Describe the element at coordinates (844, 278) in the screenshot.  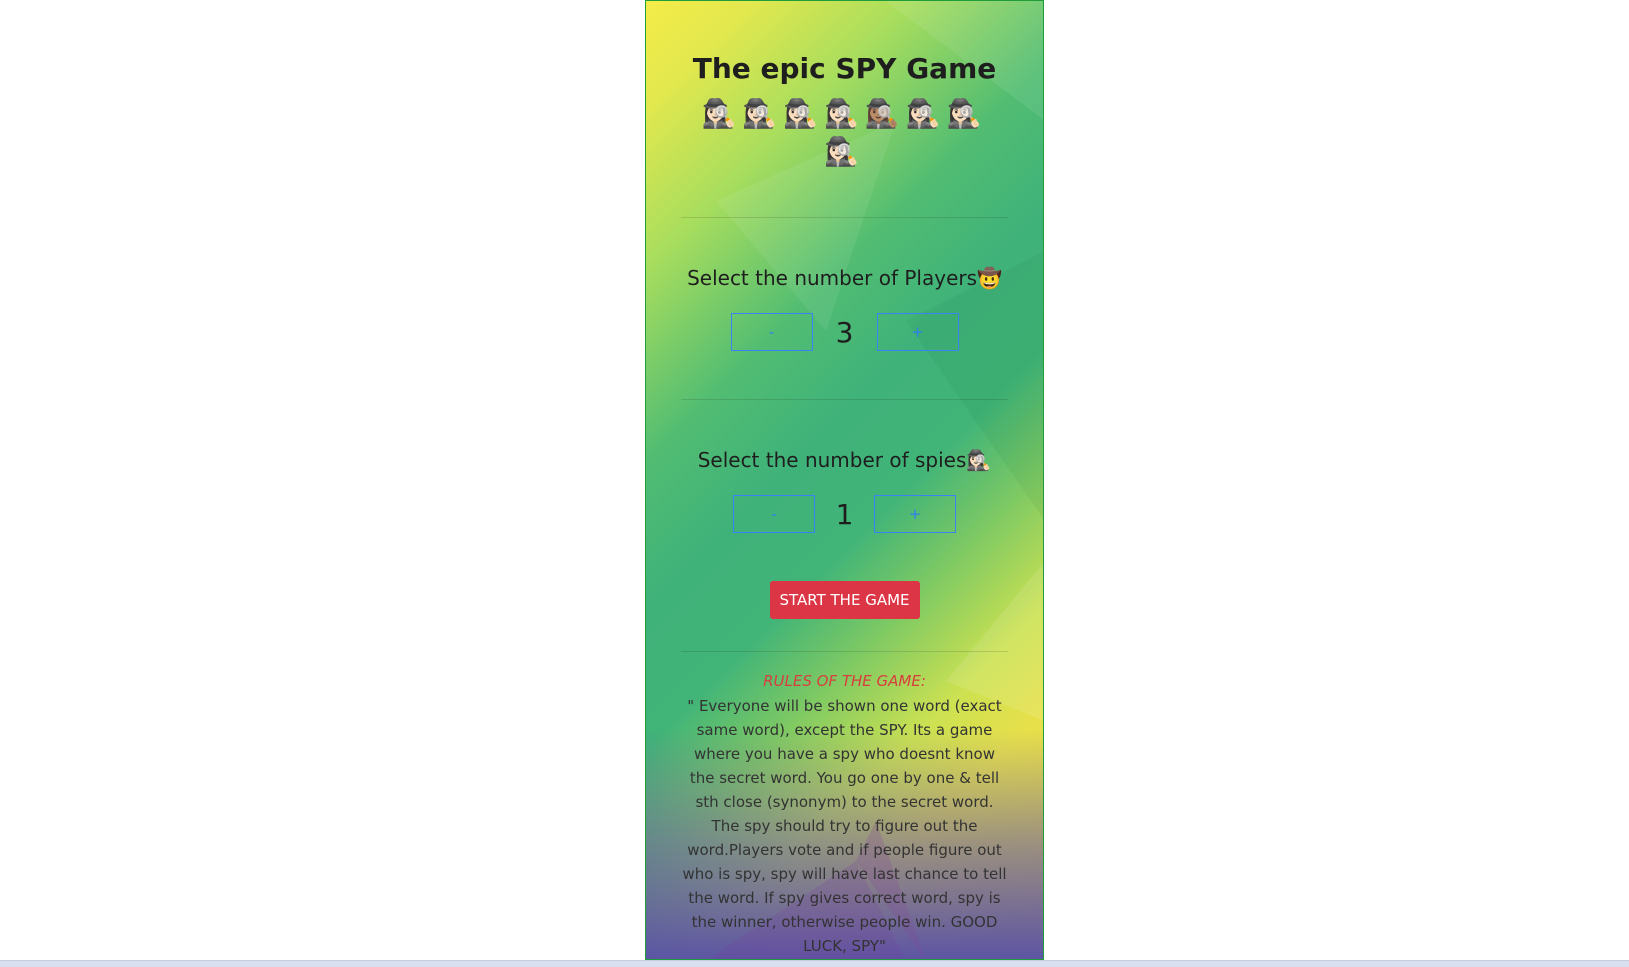
I see `players-label: Select the number of Players🤠` at that location.